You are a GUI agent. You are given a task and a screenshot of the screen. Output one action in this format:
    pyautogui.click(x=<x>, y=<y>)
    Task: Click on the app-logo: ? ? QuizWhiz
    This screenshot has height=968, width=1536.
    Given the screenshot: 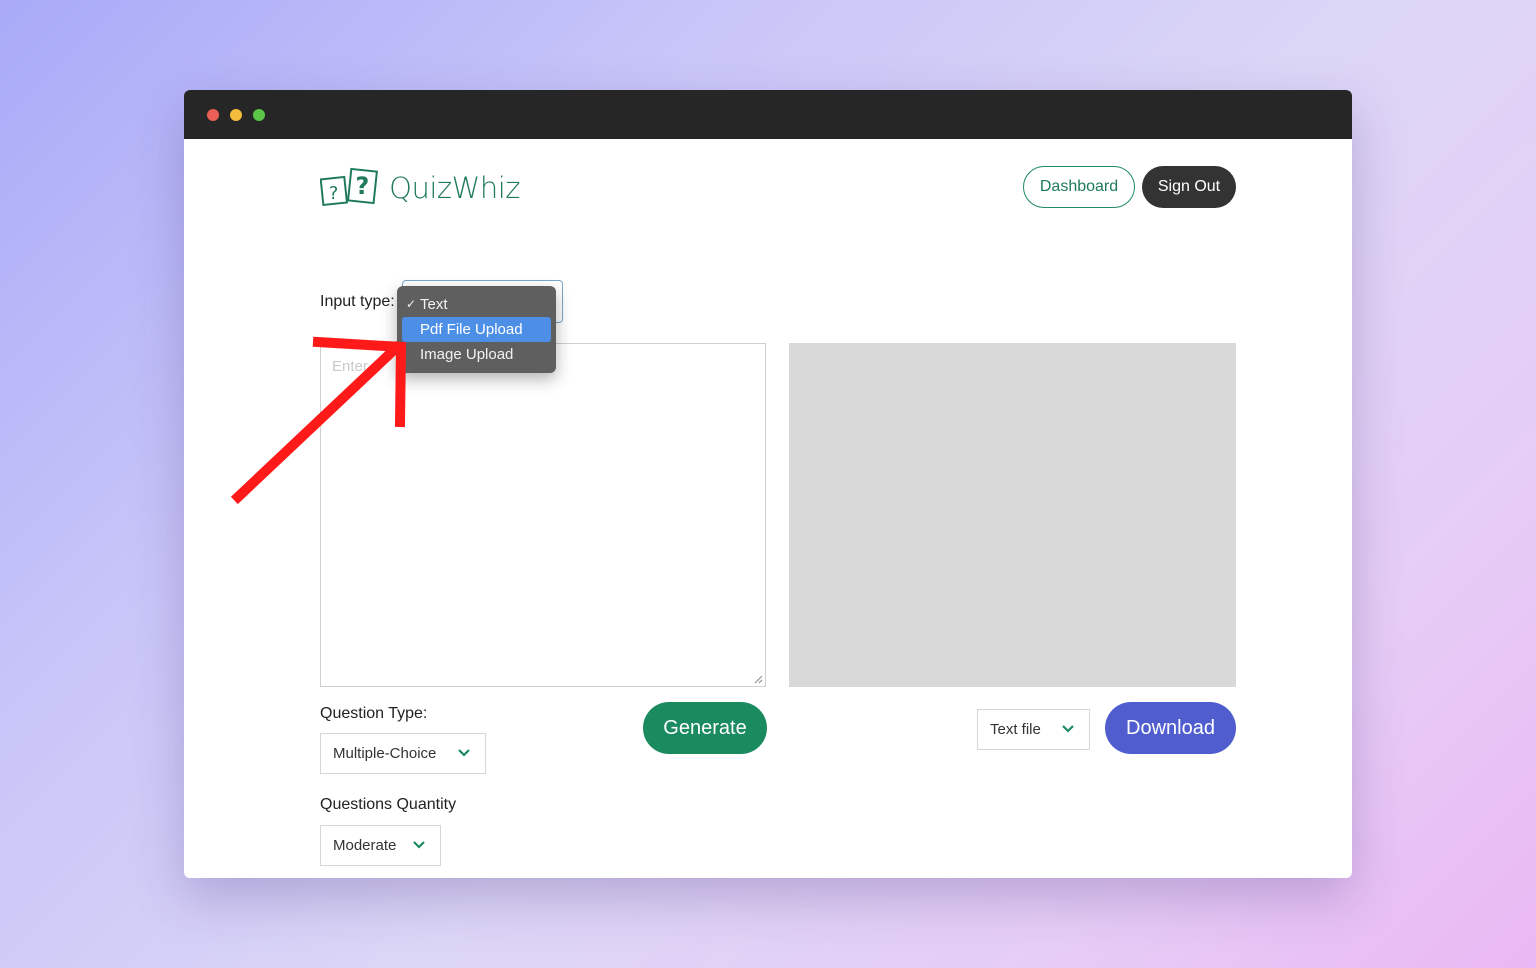 What is the action you would take?
    pyautogui.click(x=420, y=188)
    